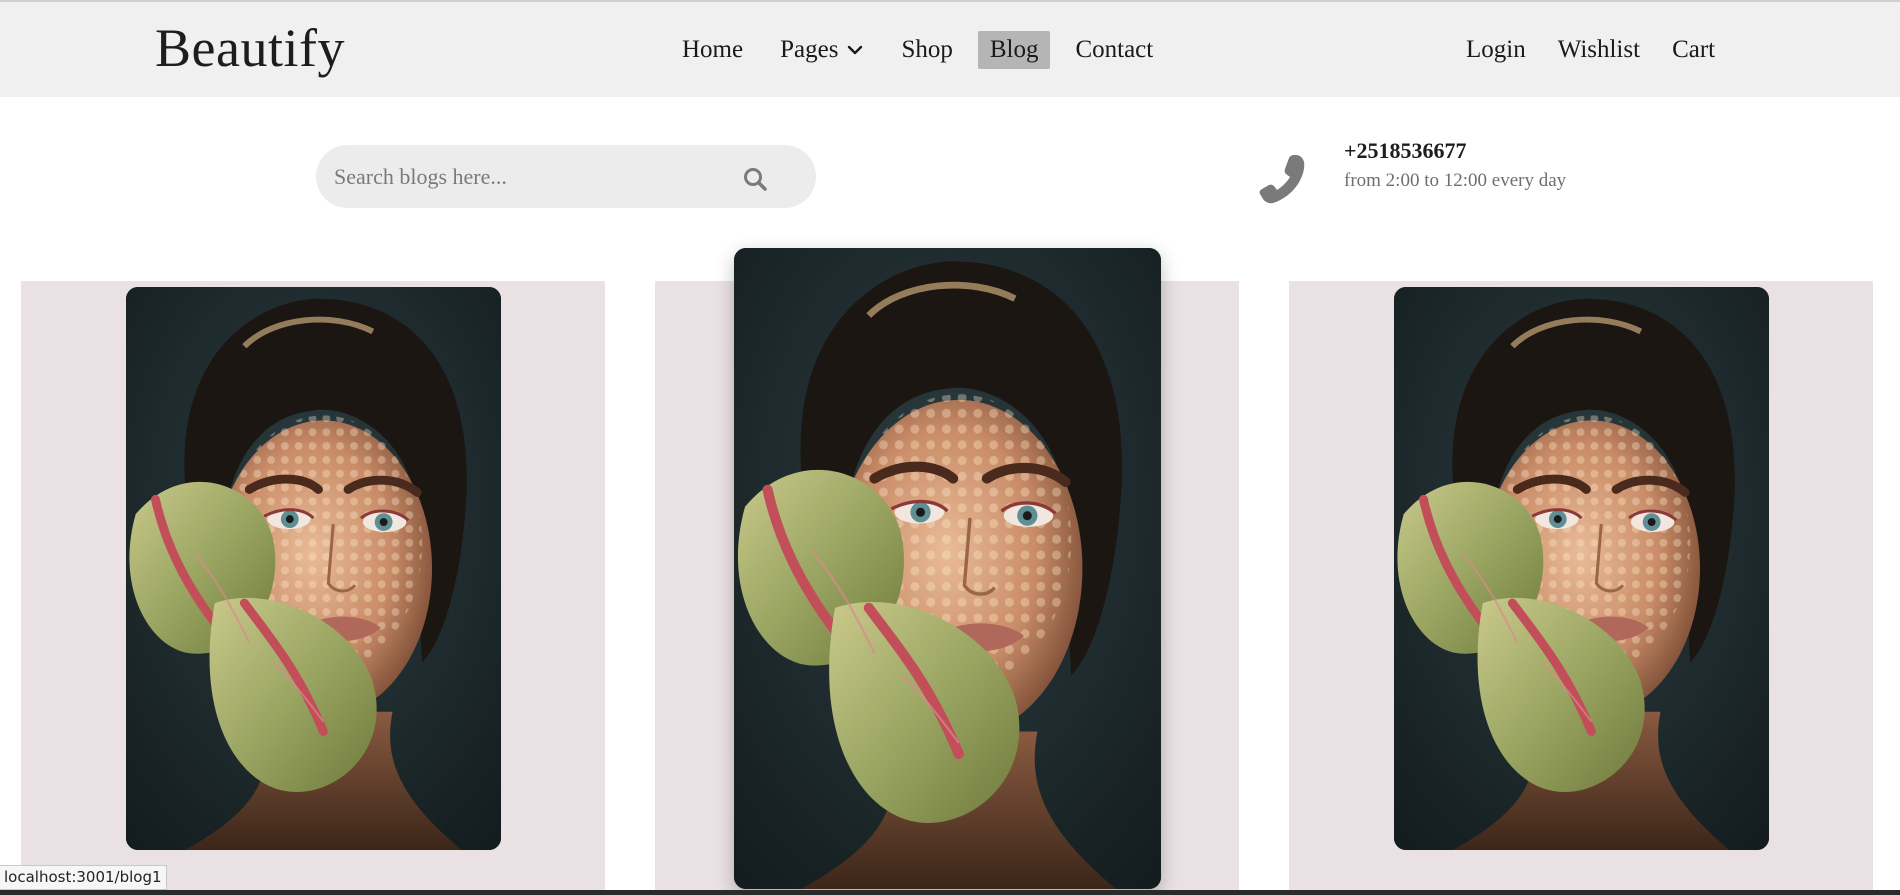  I want to click on contact-phone-number: +2518536677, so click(1405, 151).